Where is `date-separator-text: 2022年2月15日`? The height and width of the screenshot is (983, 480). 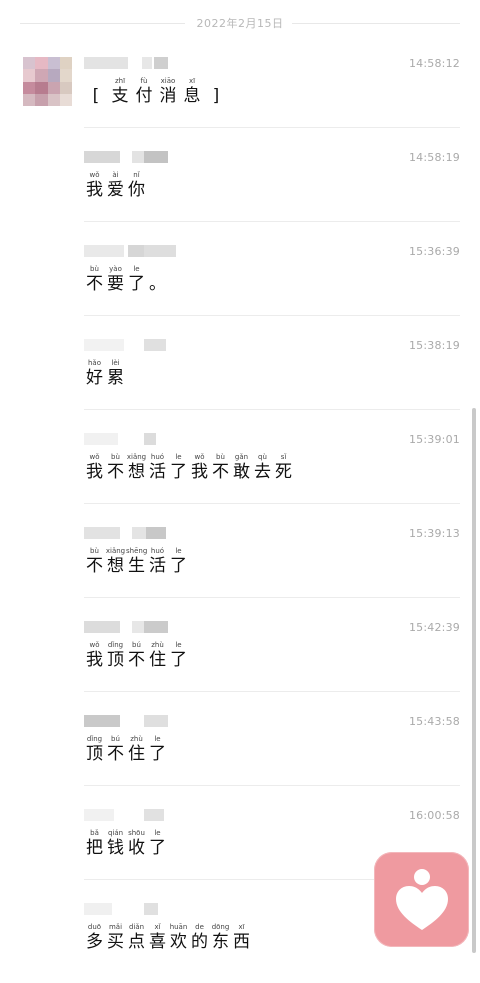
date-separator-text: 2022年2月15日 is located at coordinates (240, 23).